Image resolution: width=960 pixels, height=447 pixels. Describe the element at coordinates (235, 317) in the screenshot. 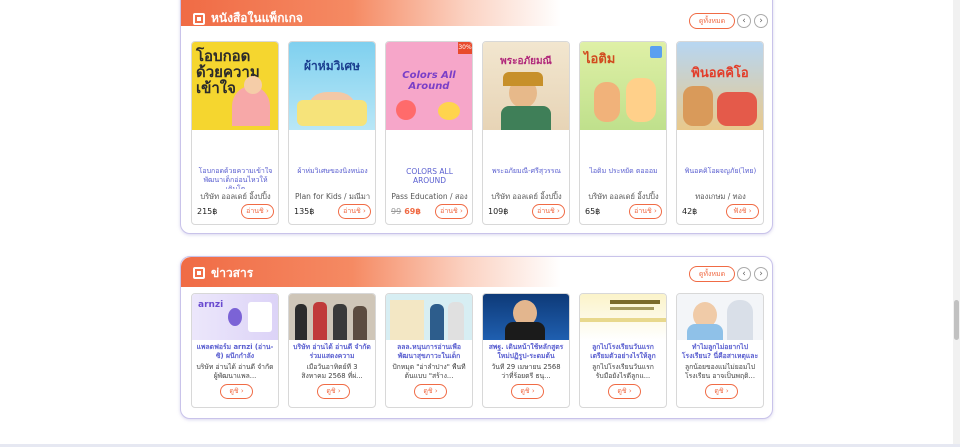

I see `news-thumbnail: arnzi` at that location.